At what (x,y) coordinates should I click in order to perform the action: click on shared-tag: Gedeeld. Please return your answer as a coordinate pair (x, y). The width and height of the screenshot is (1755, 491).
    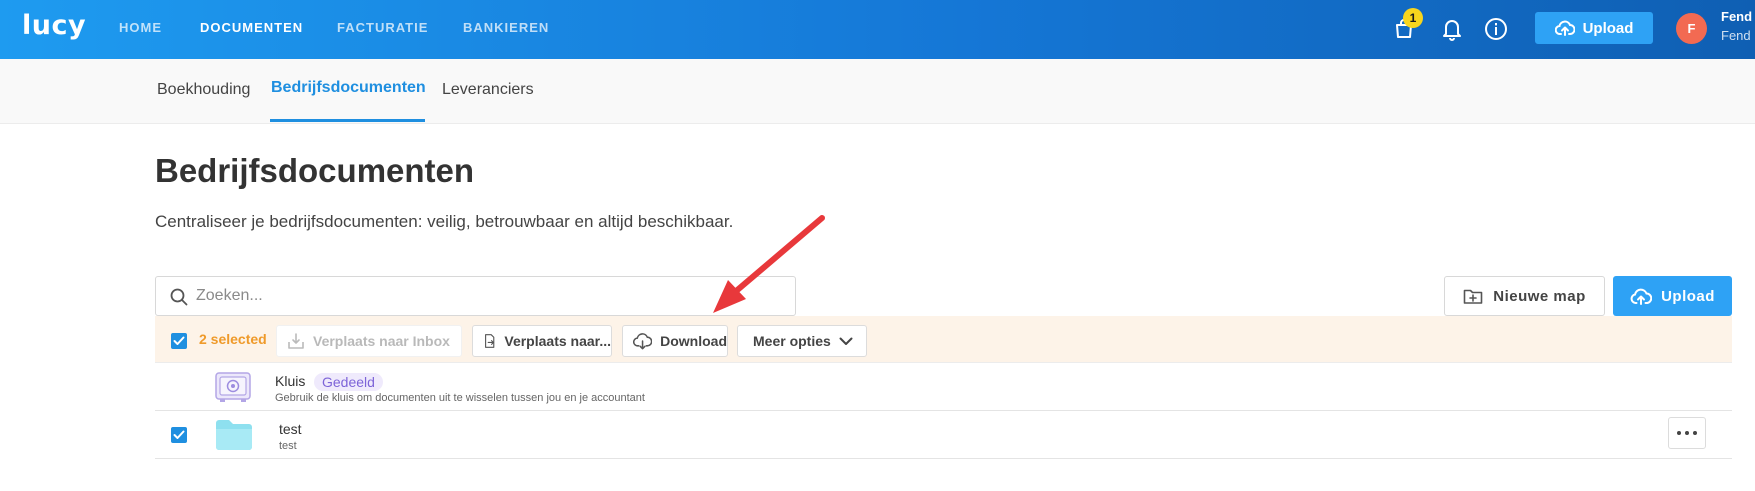
    Looking at the image, I should click on (348, 382).